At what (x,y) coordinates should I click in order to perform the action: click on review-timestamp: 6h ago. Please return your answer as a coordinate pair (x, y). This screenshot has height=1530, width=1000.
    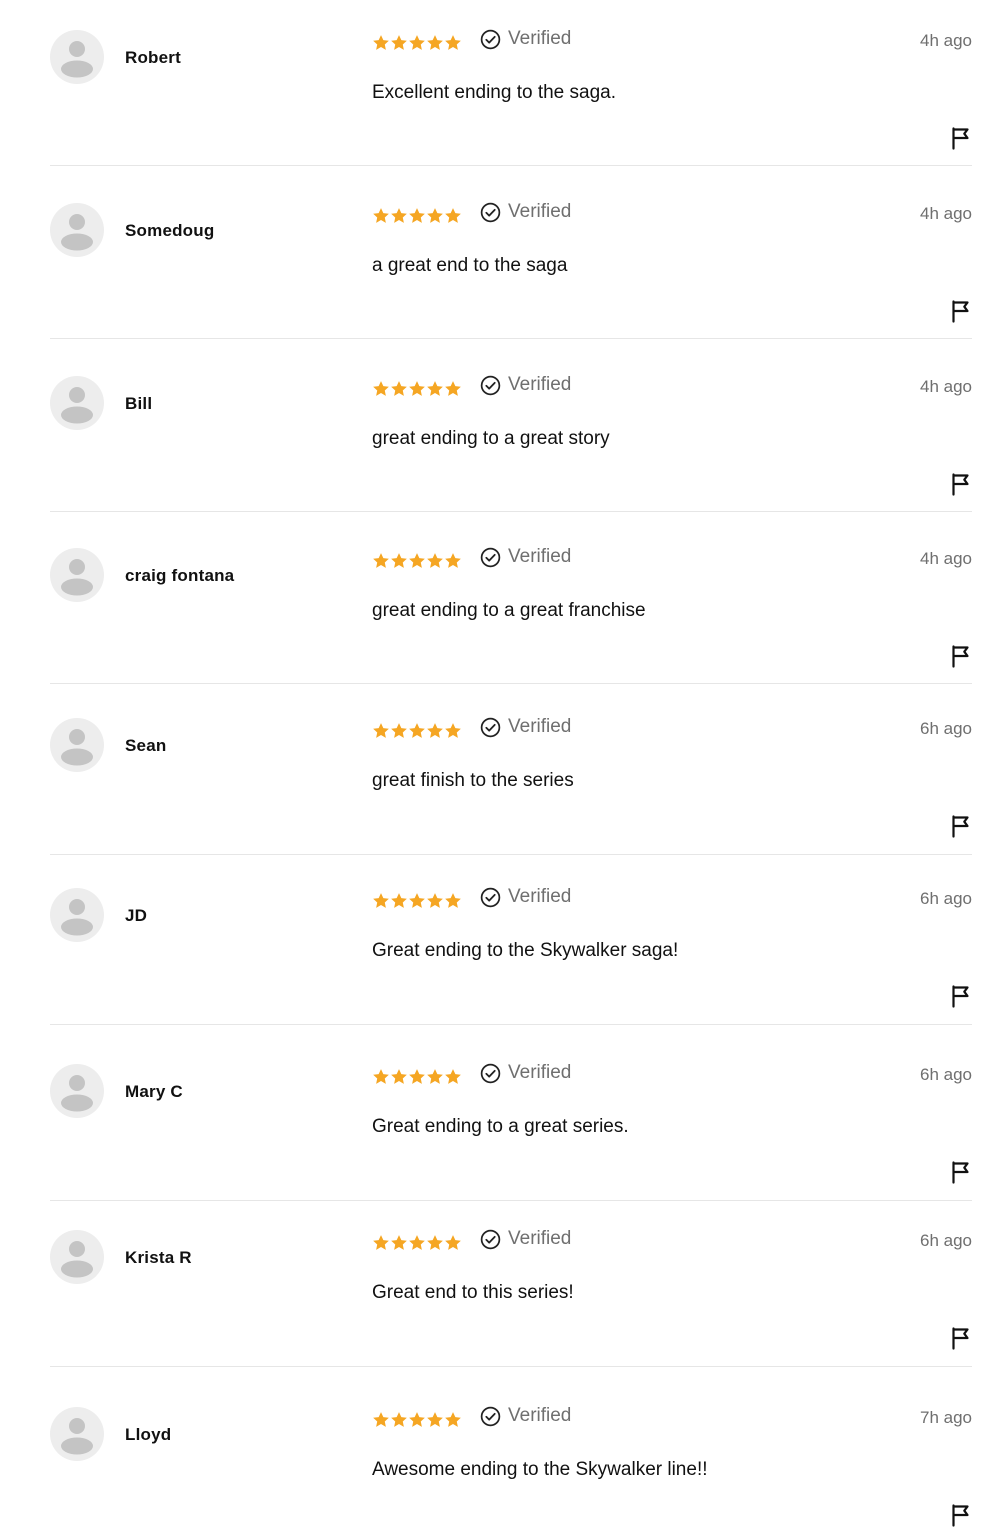
    Looking at the image, I should click on (946, 1240).